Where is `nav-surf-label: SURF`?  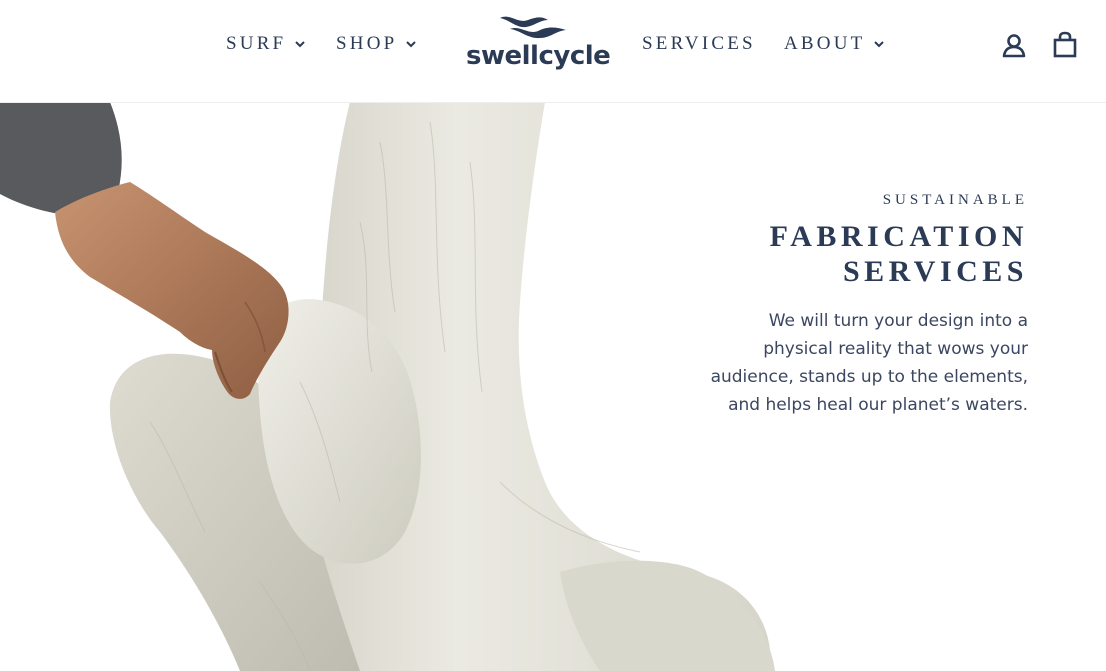 nav-surf-label: SURF is located at coordinates (256, 43).